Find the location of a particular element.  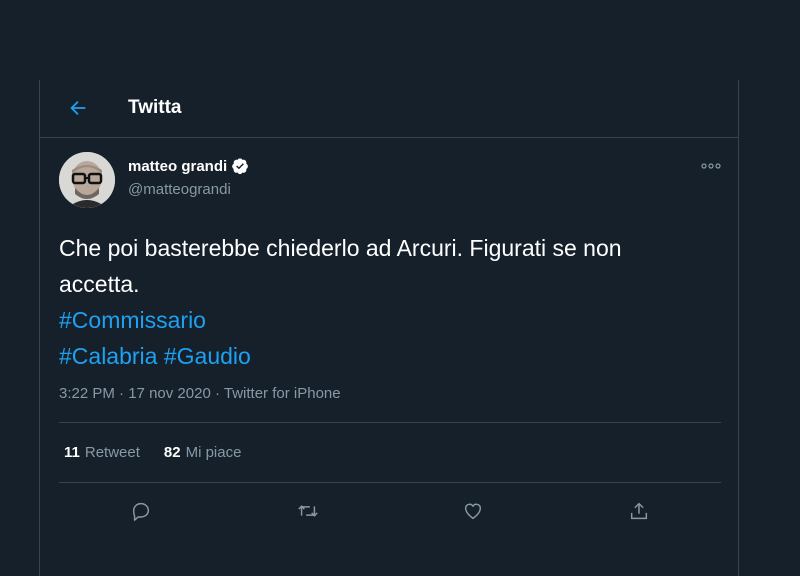

like-count-link: 82 Mi piace is located at coordinates (203, 452).